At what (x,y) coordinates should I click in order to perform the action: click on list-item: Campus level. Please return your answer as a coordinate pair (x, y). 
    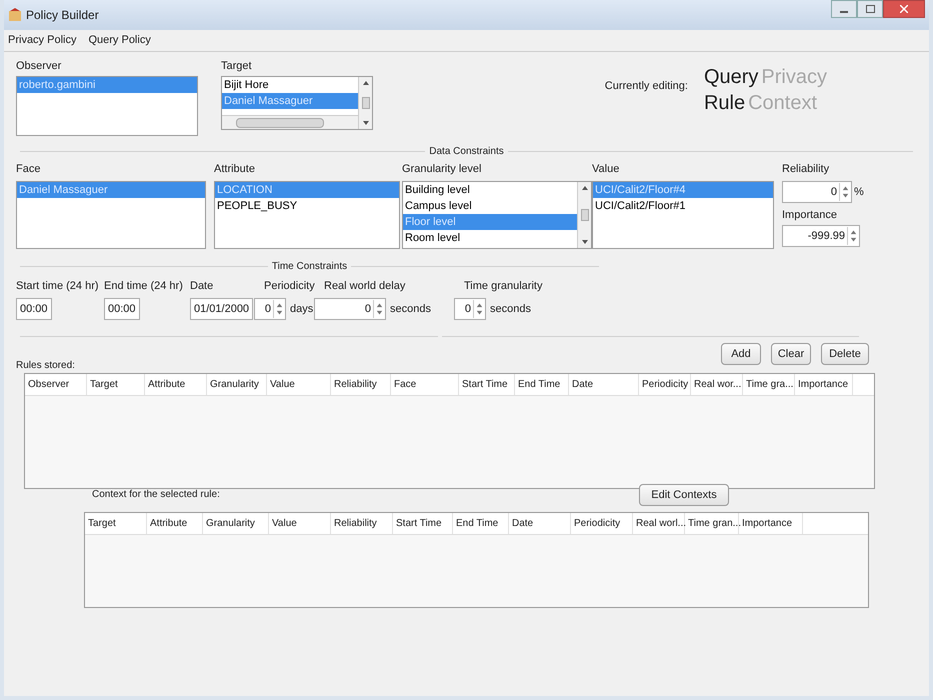
    Looking at the image, I should click on (490, 206).